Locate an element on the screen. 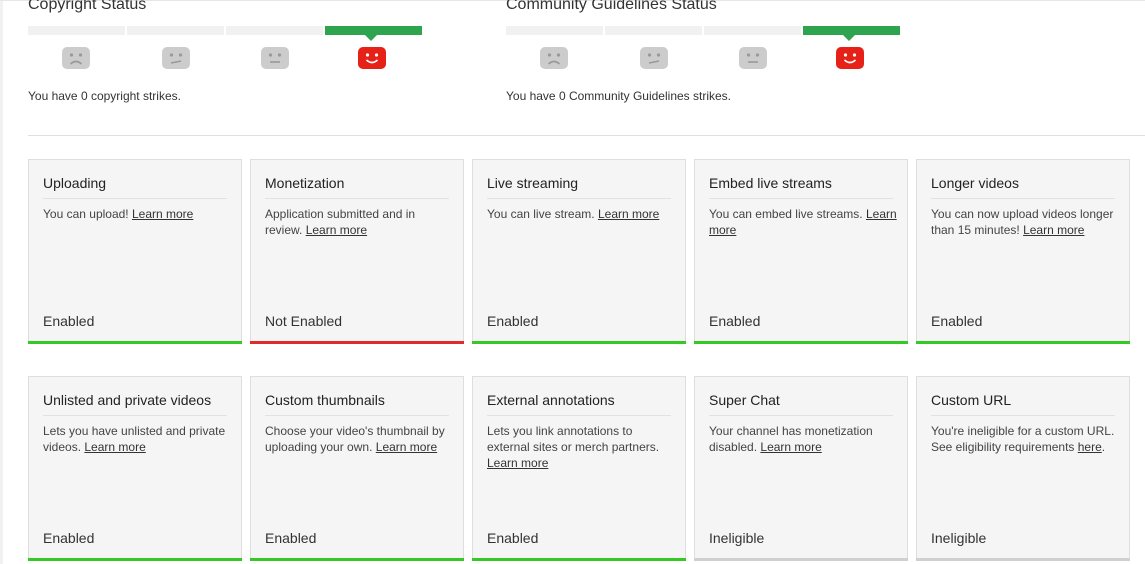 The image size is (1145, 564). community-strike-meter is located at coordinates (704, 48).